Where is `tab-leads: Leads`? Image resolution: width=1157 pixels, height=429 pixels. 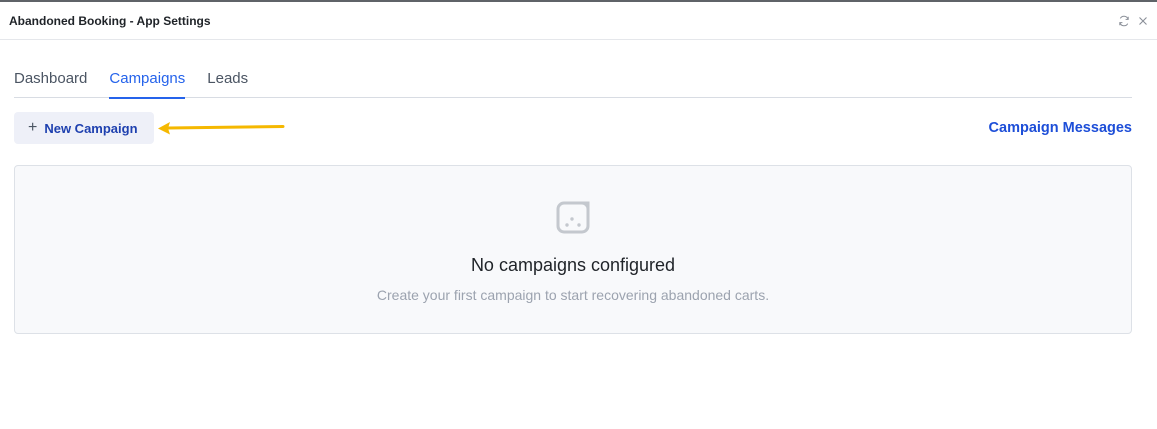
tab-leads: Leads is located at coordinates (227, 78).